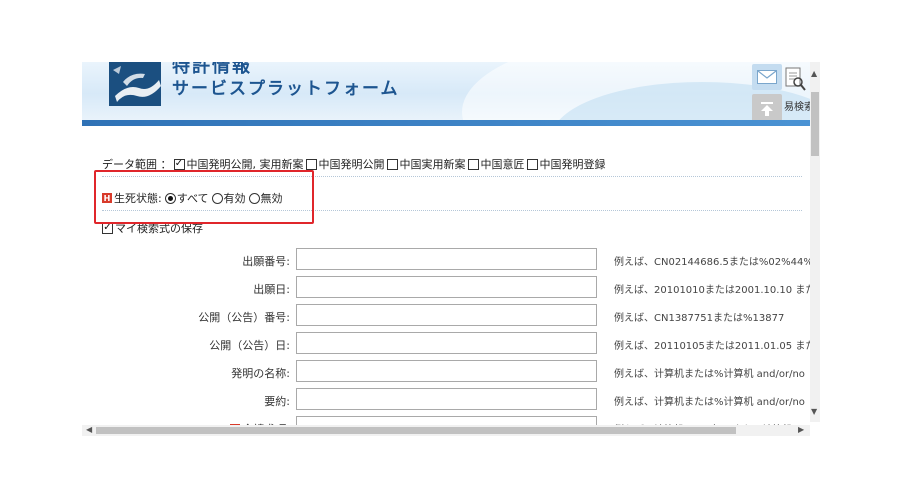 The width and height of the screenshot is (900, 500). I want to click on horizontal-scroll-thumb, so click(416, 430).